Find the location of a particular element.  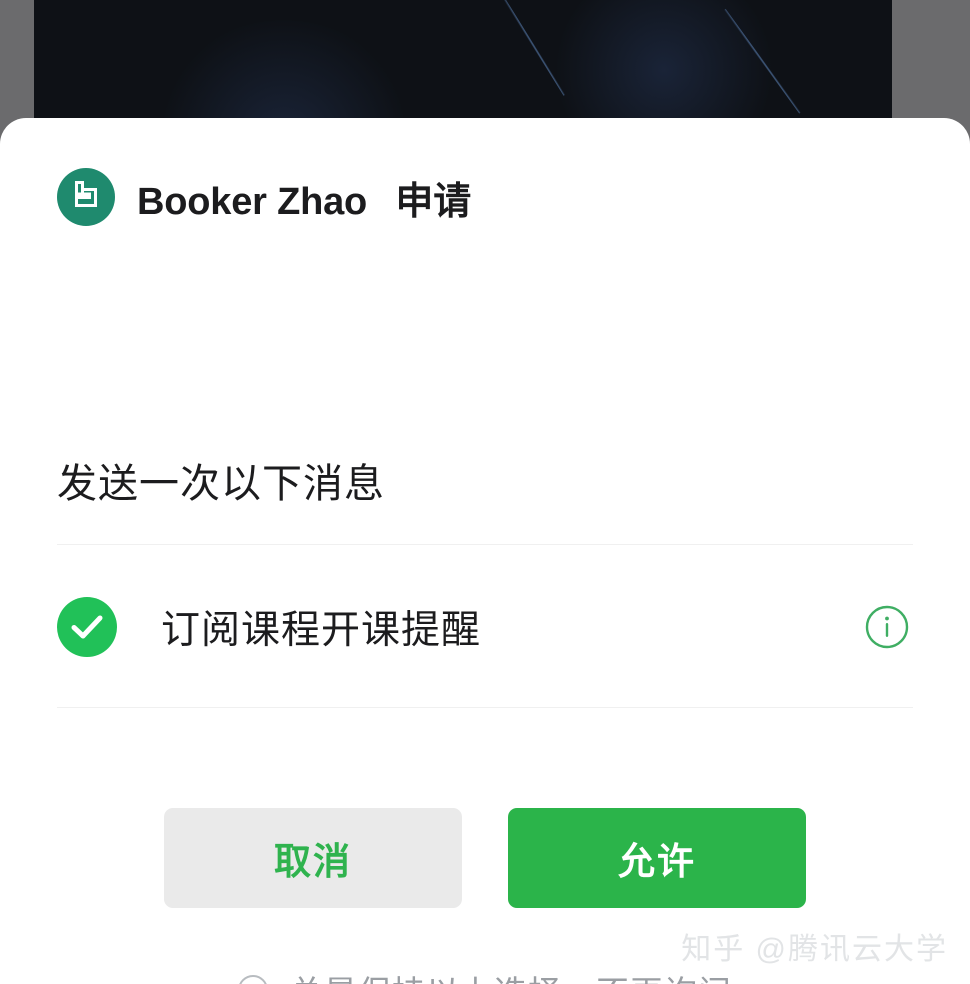

allow-button: 允许 is located at coordinates (657, 858).